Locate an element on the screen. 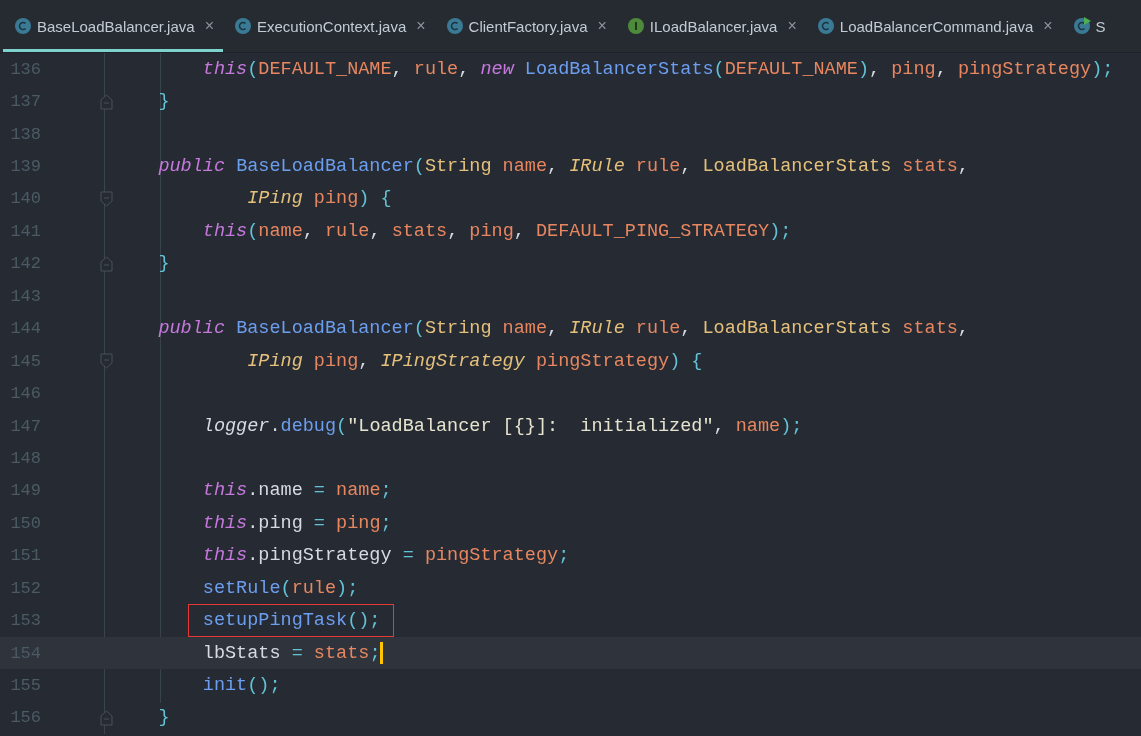  file-tab: LoadBalancerCommand.java × is located at coordinates (933, 26).